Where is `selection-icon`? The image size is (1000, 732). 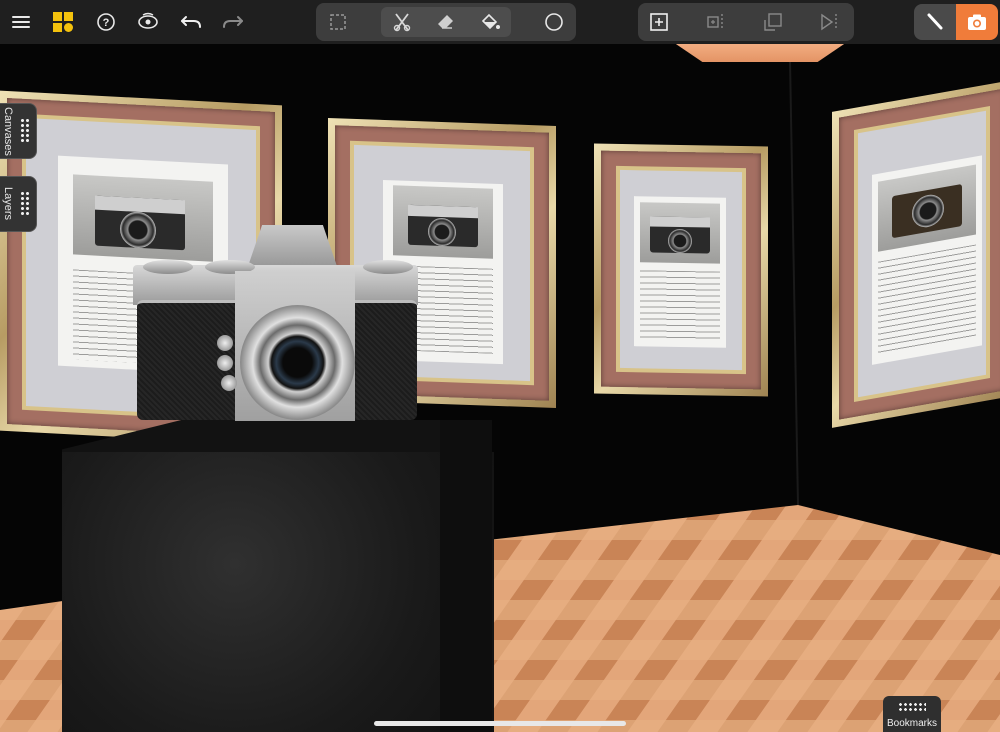 selection-icon is located at coordinates (338, 22).